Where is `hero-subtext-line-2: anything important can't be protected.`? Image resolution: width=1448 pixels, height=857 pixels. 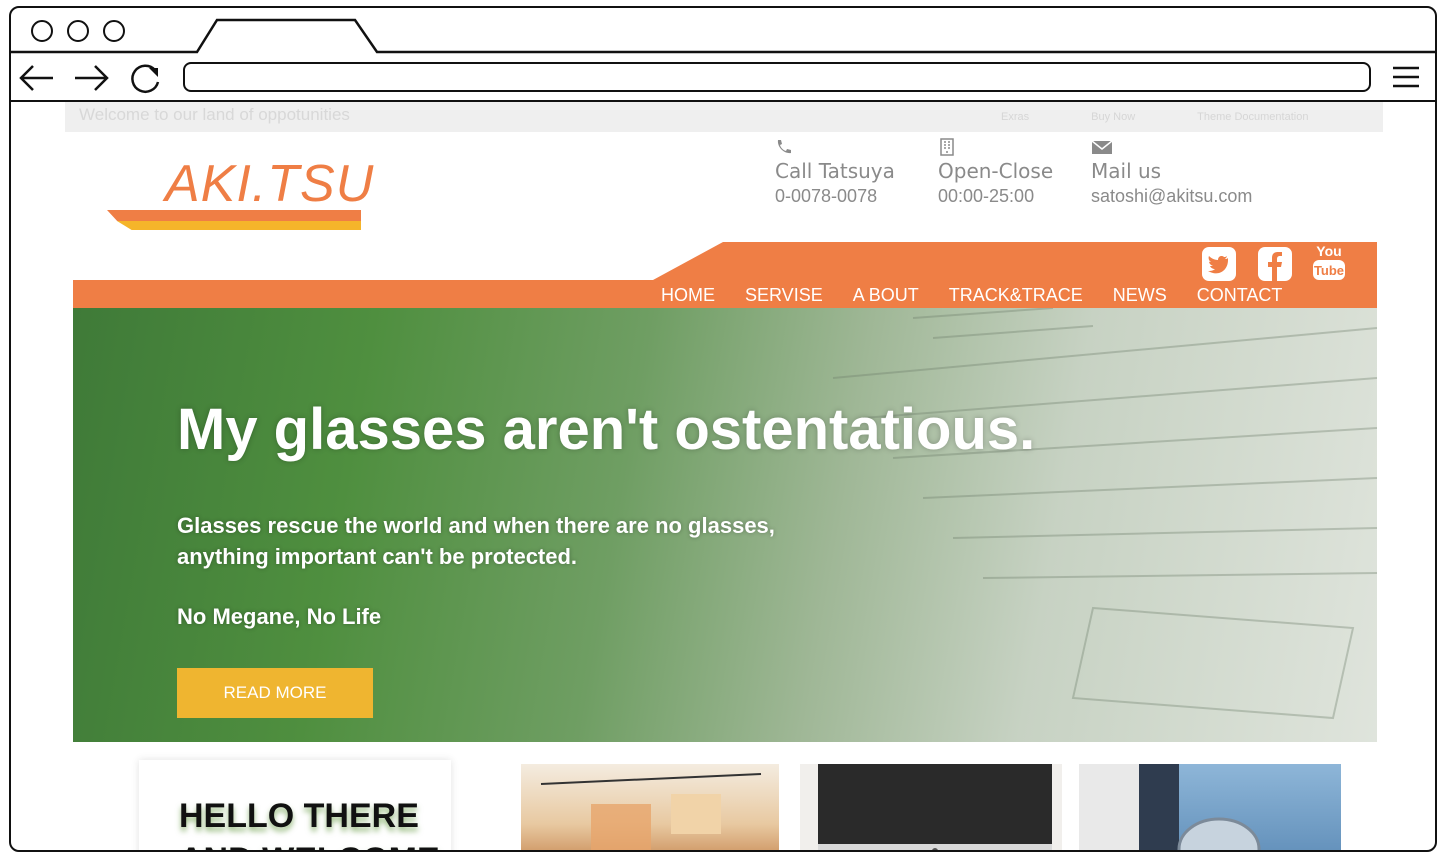 hero-subtext-line-2: anything important can't be protected. is located at coordinates (377, 556).